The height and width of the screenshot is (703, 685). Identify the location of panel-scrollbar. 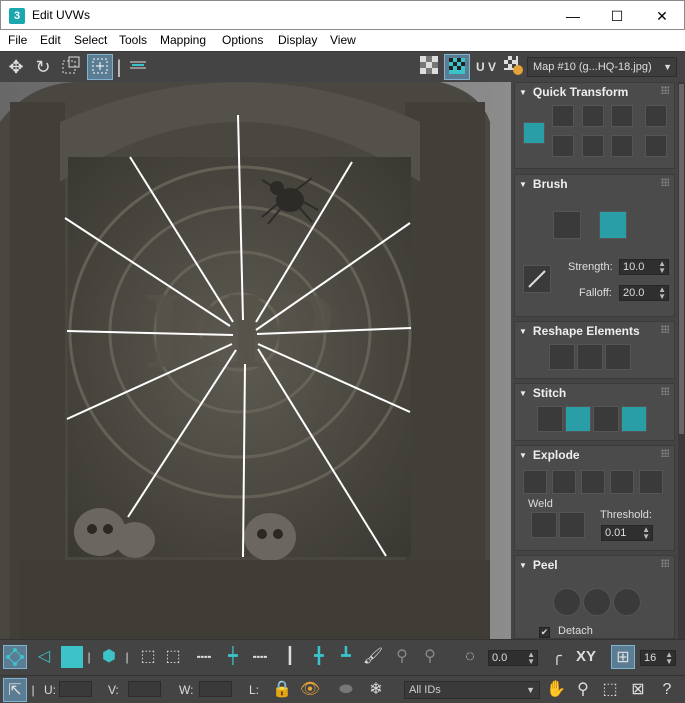
(681, 360).